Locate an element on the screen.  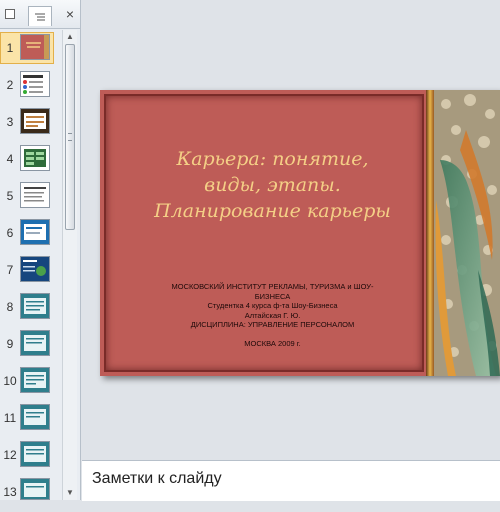
thumbnail-3: 3 is located at coordinates (31, 124).